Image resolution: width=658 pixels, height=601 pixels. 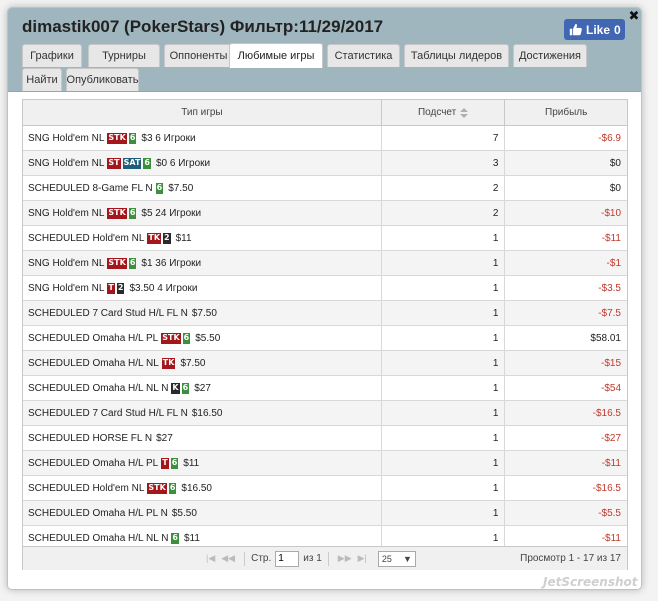 What do you see at coordinates (615, 188) in the screenshot?
I see `profit-cell: $0` at bounding box center [615, 188].